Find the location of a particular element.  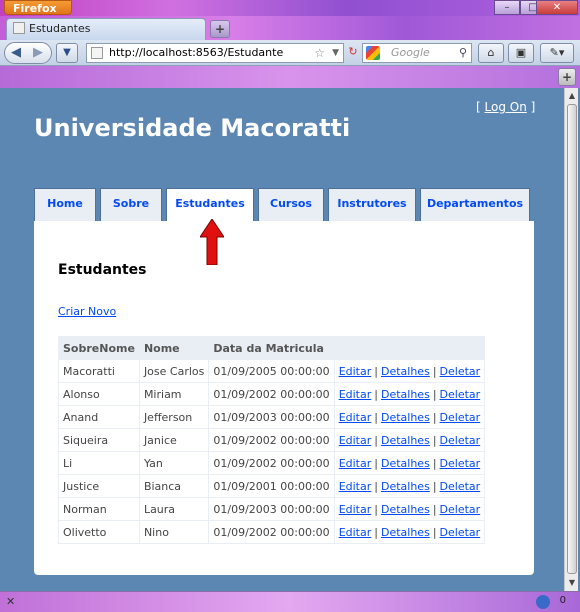

cell-data-matricula: 01/09/2001 00:00:00 is located at coordinates (271, 486).